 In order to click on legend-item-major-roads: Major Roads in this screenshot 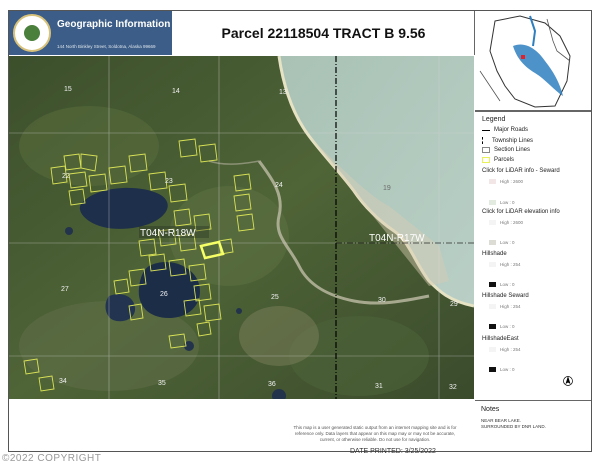, I will do `click(505, 130)`.